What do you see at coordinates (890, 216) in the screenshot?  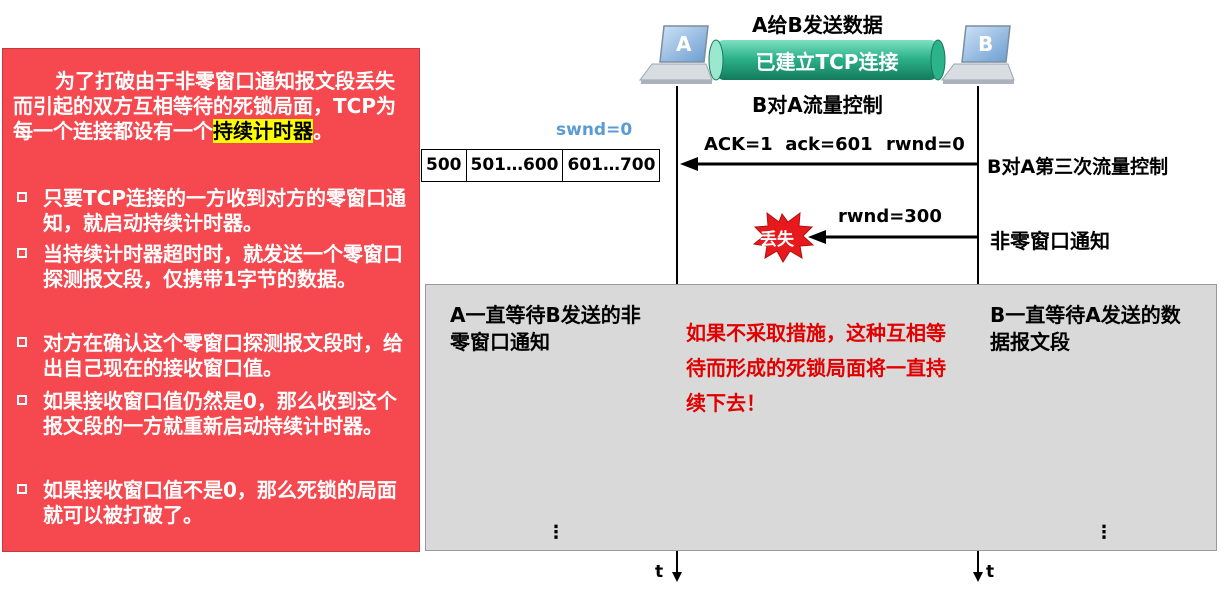 I see `rwnd300-label: rwnd=300` at bounding box center [890, 216].